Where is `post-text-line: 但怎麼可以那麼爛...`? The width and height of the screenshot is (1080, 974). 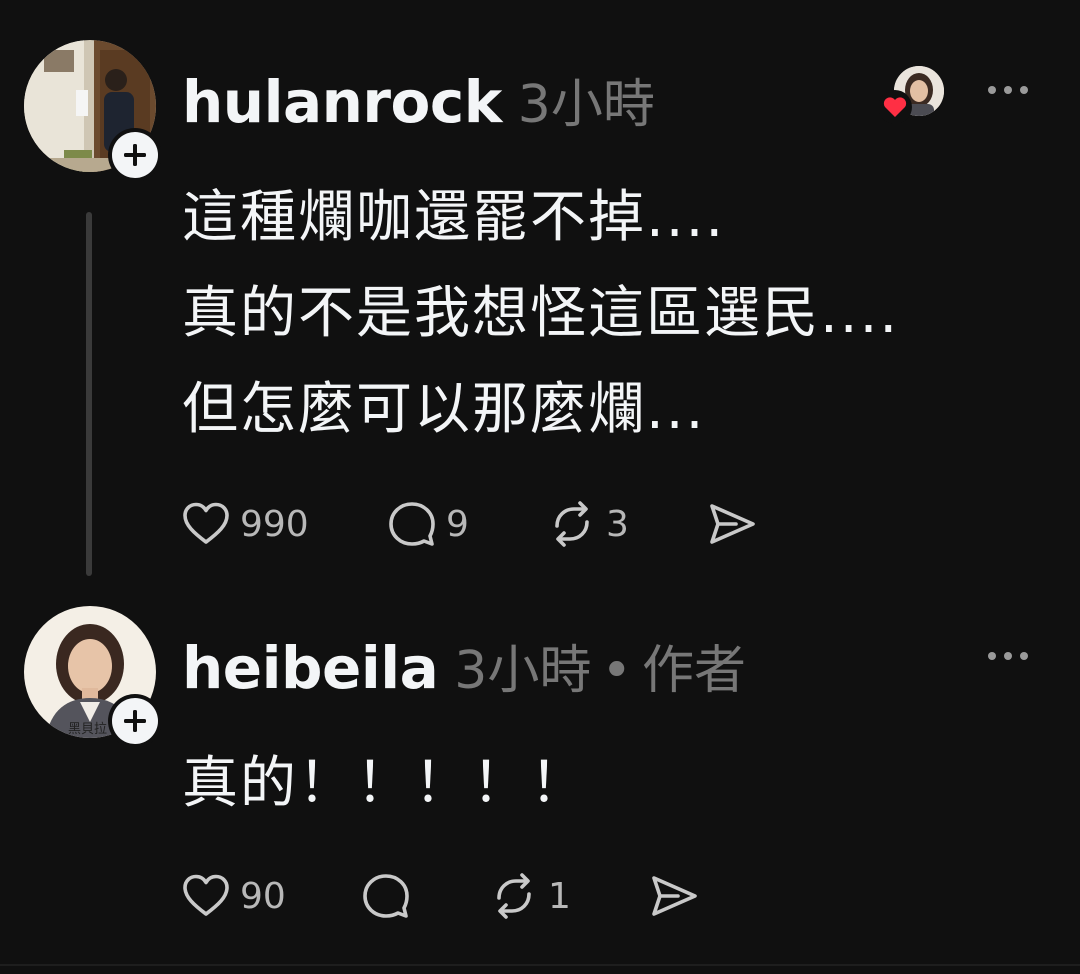 post-text-line: 但怎麼可以那麼爛... is located at coordinates (444, 409).